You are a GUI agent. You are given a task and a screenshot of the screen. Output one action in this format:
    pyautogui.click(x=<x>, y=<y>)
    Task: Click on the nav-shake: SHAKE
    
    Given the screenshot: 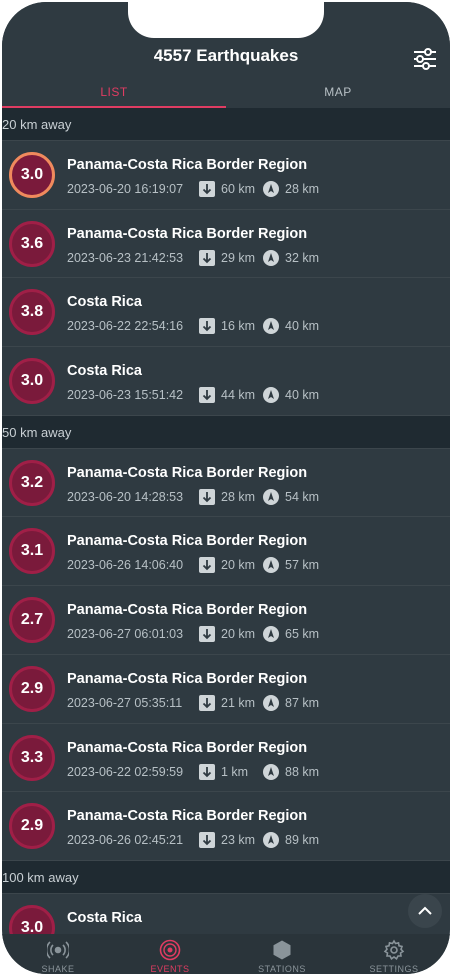 What is the action you would take?
    pyautogui.click(x=58, y=954)
    